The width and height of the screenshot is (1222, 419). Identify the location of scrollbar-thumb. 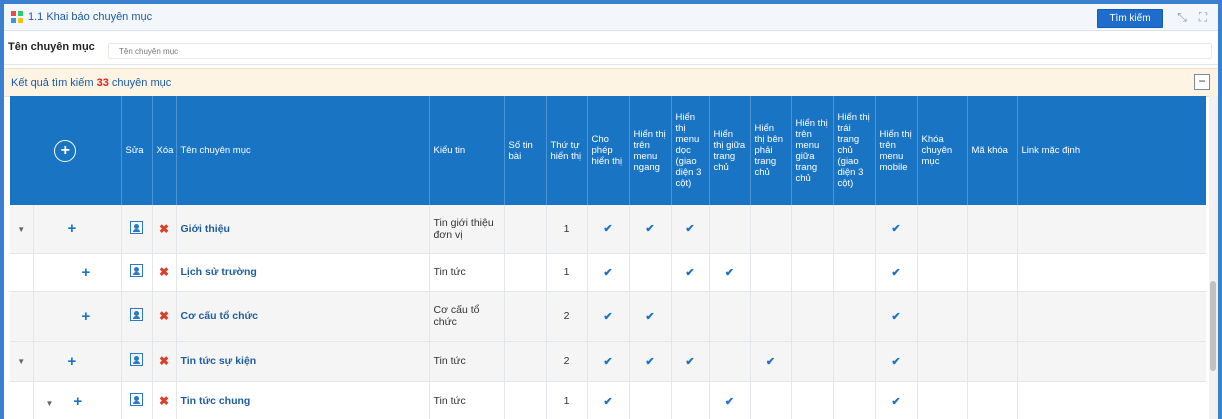
(1213, 326).